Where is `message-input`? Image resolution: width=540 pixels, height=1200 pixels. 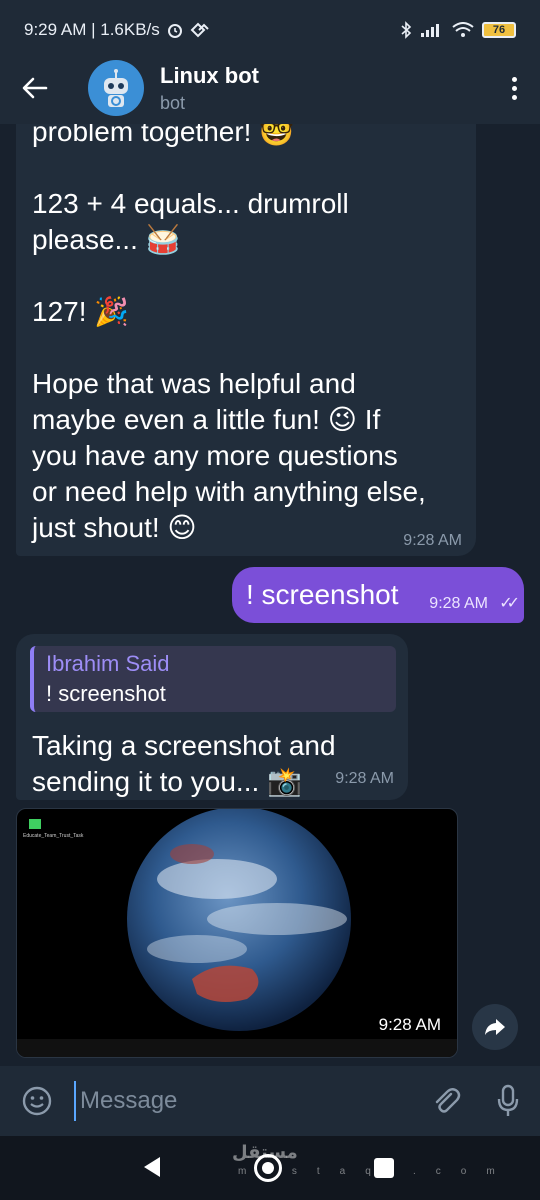 message-input is located at coordinates (239, 1101).